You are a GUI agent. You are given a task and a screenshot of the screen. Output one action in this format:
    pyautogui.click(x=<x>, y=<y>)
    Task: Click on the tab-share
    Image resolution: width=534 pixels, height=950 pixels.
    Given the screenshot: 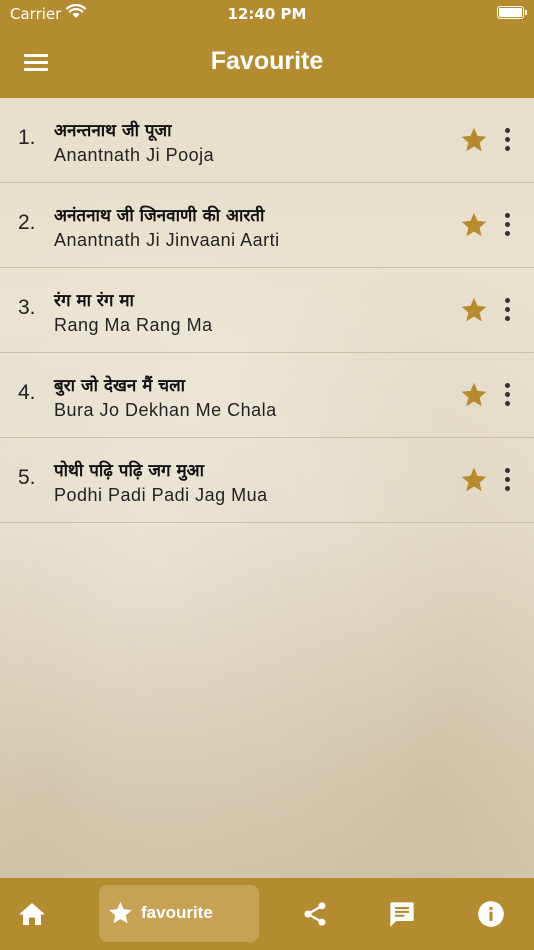 What is the action you would take?
    pyautogui.click(x=314, y=914)
    